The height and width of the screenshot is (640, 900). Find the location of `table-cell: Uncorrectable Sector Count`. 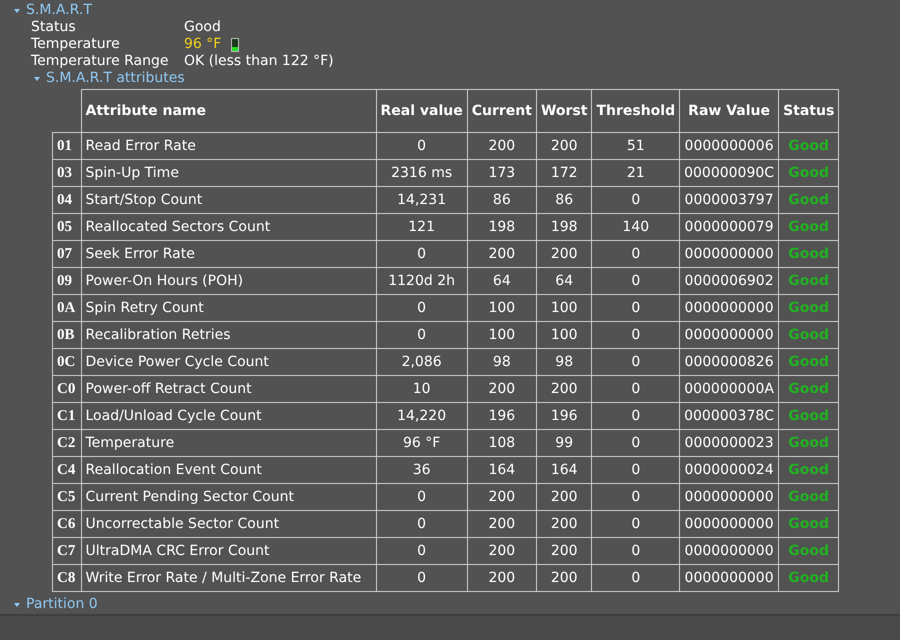

table-cell: Uncorrectable Sector Count is located at coordinates (228, 524).